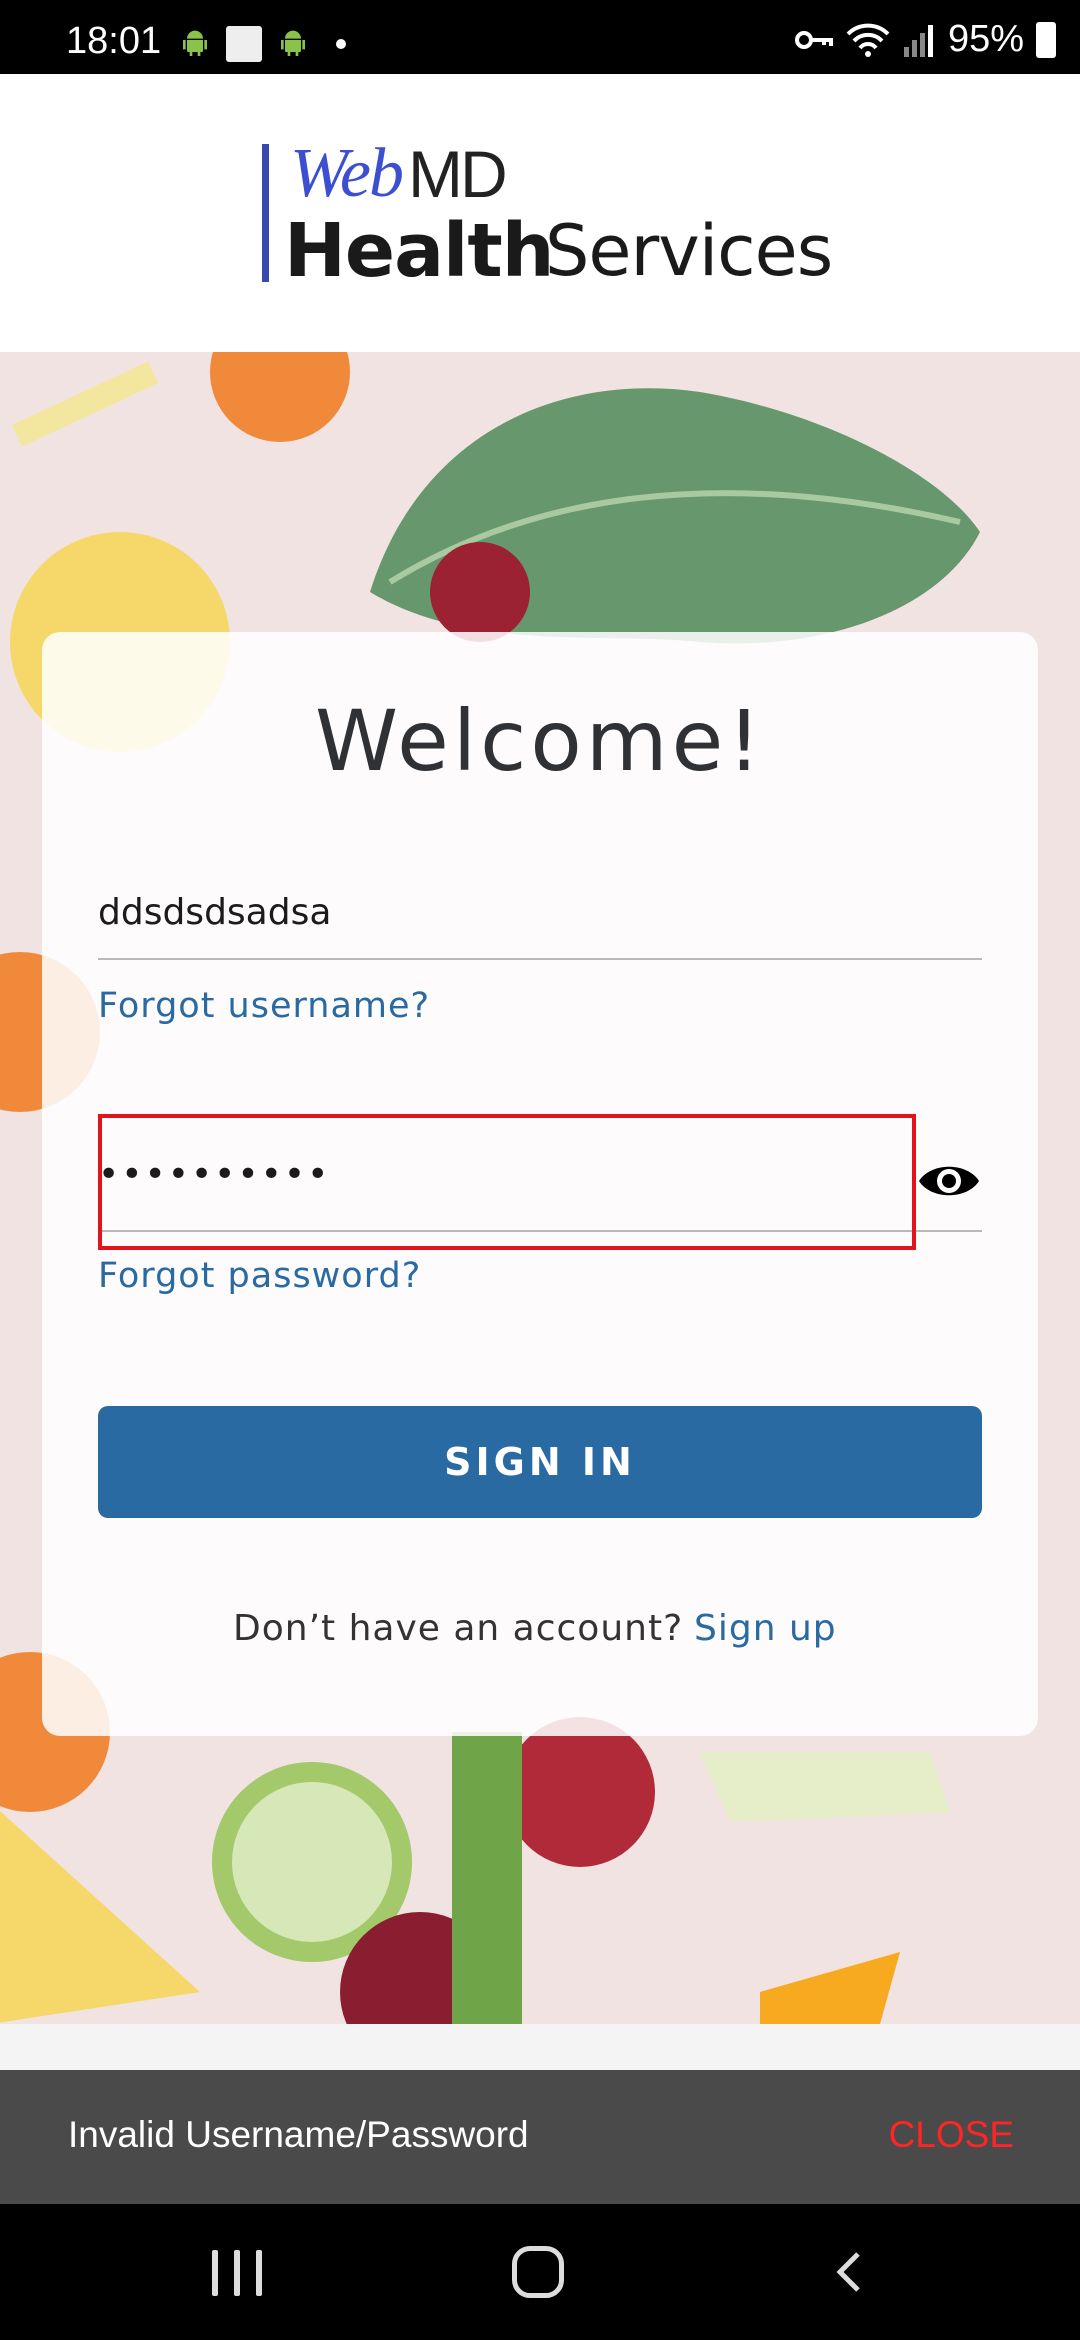 Image resolution: width=1080 pixels, height=2340 pixels. Describe the element at coordinates (985, 39) in the screenshot. I see `battery-percent: 95%` at that location.